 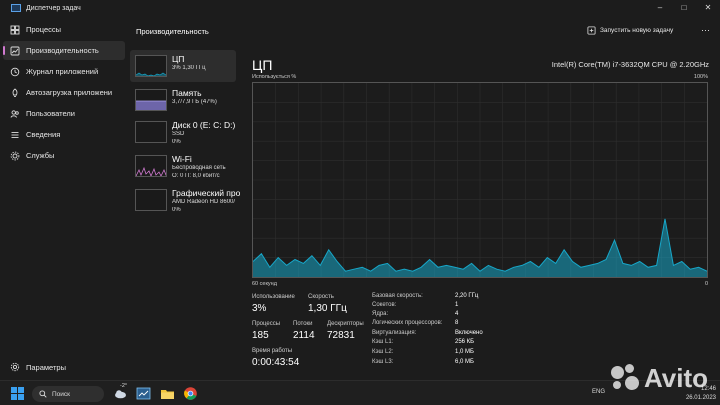 I want to click on task-manager-icon, so click(x=16, y=8).